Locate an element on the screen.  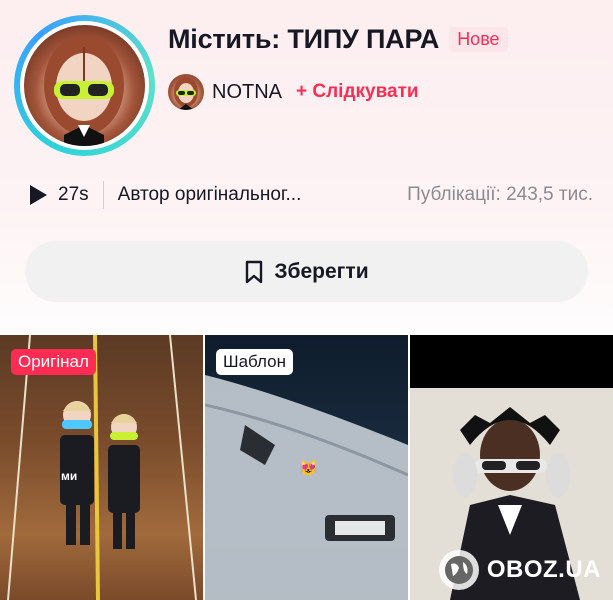
title-row: Містить: ТИПУ ПАРА Нове is located at coordinates (338, 39).